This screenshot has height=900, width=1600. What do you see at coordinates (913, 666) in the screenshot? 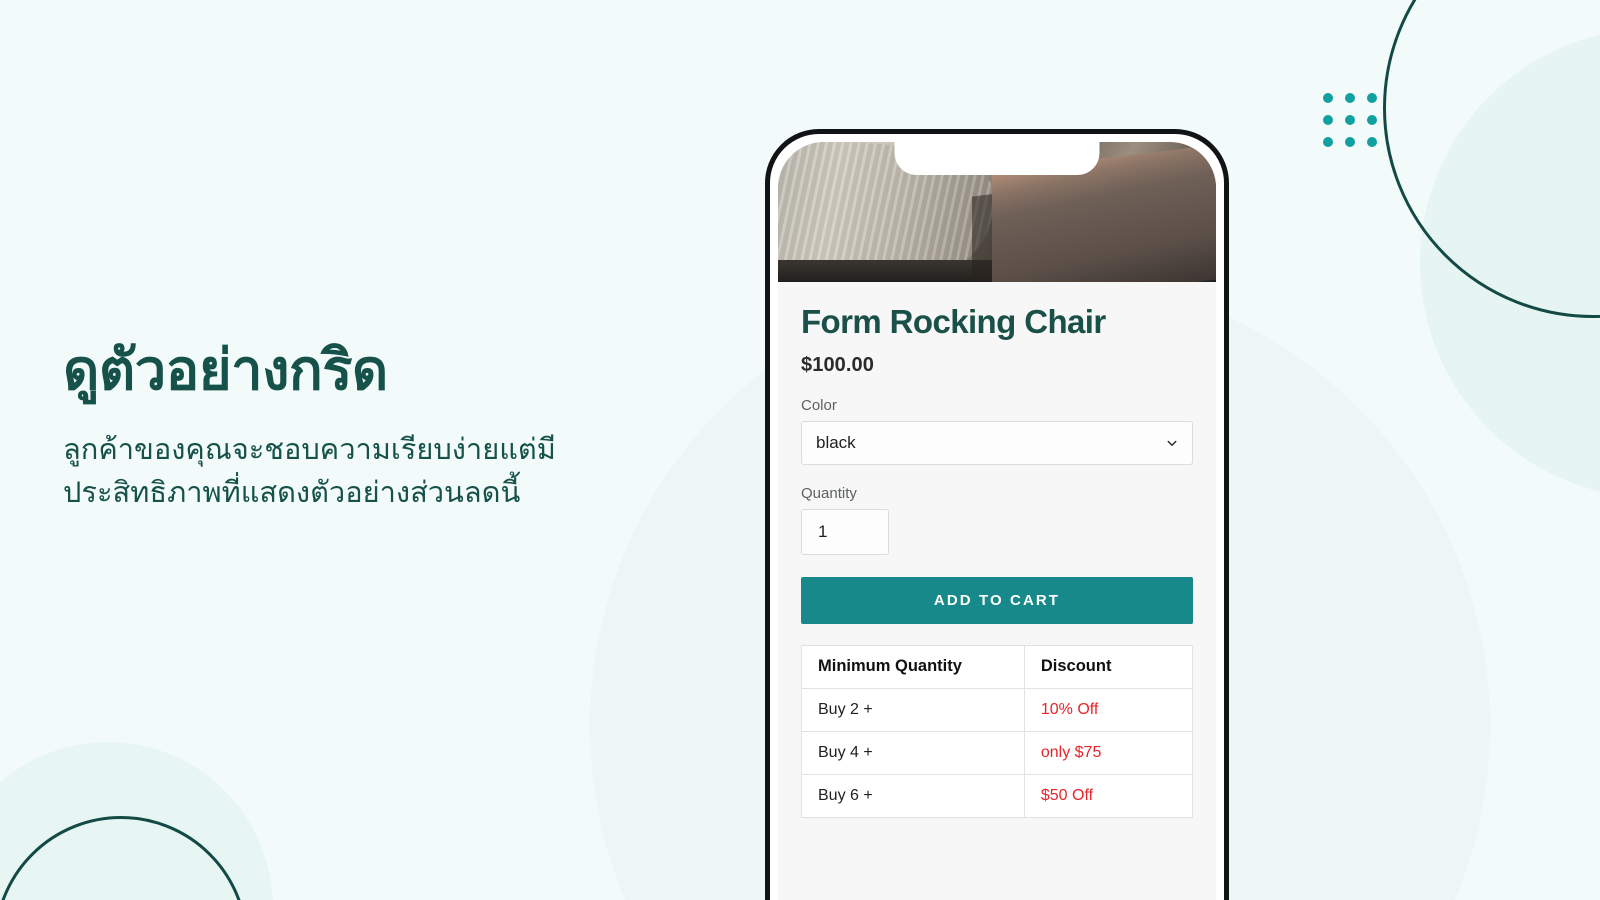
I see `column-header-minimum-quantity: Minimum Quantity` at bounding box center [913, 666].